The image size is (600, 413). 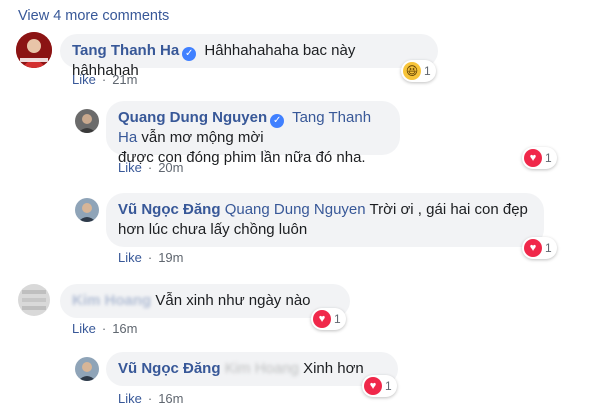 I want to click on comment-text: Vẫn xinh như ngày nào, so click(x=233, y=300).